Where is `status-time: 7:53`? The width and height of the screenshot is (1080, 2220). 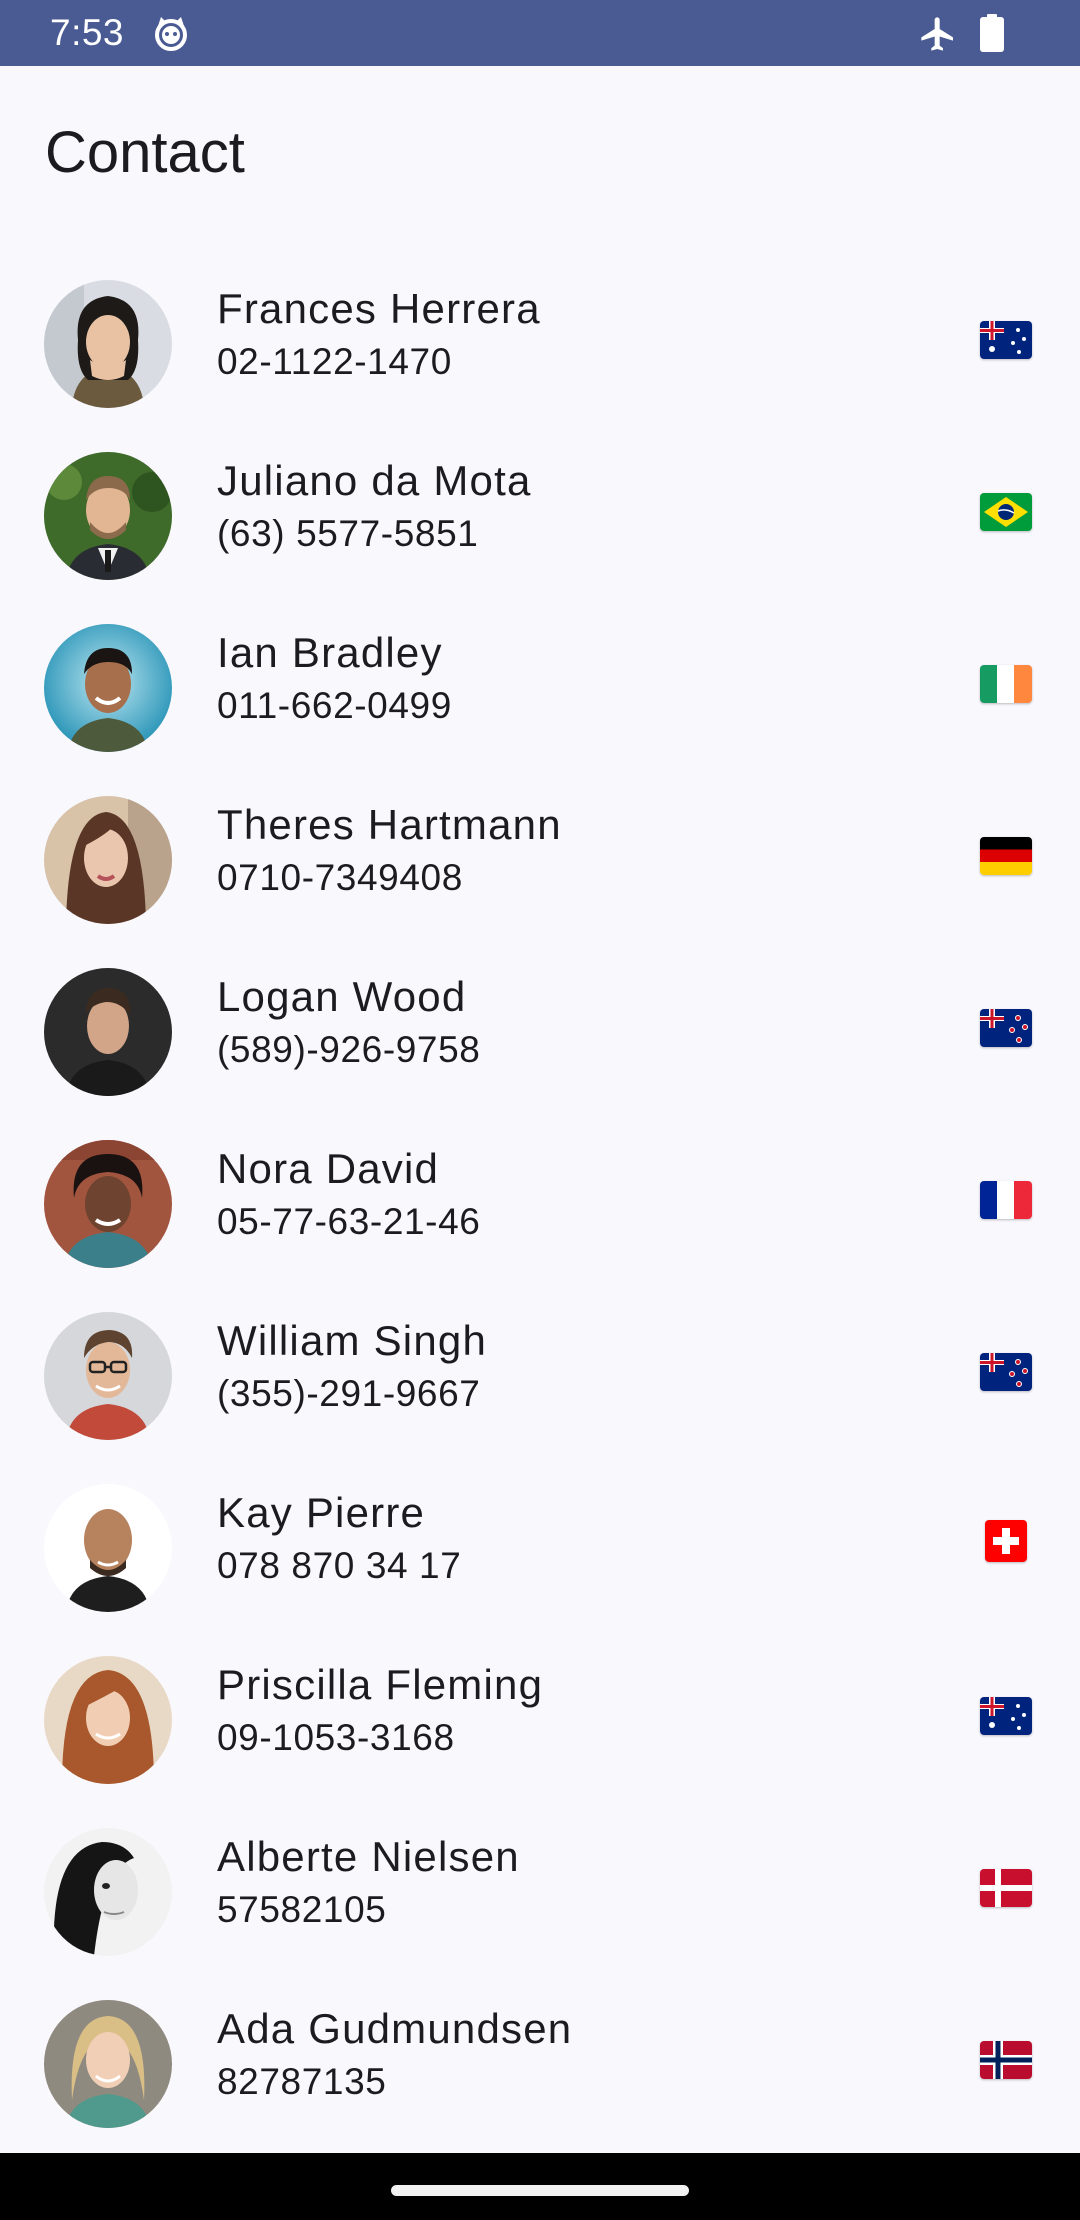
status-time: 7:53 is located at coordinates (87, 32).